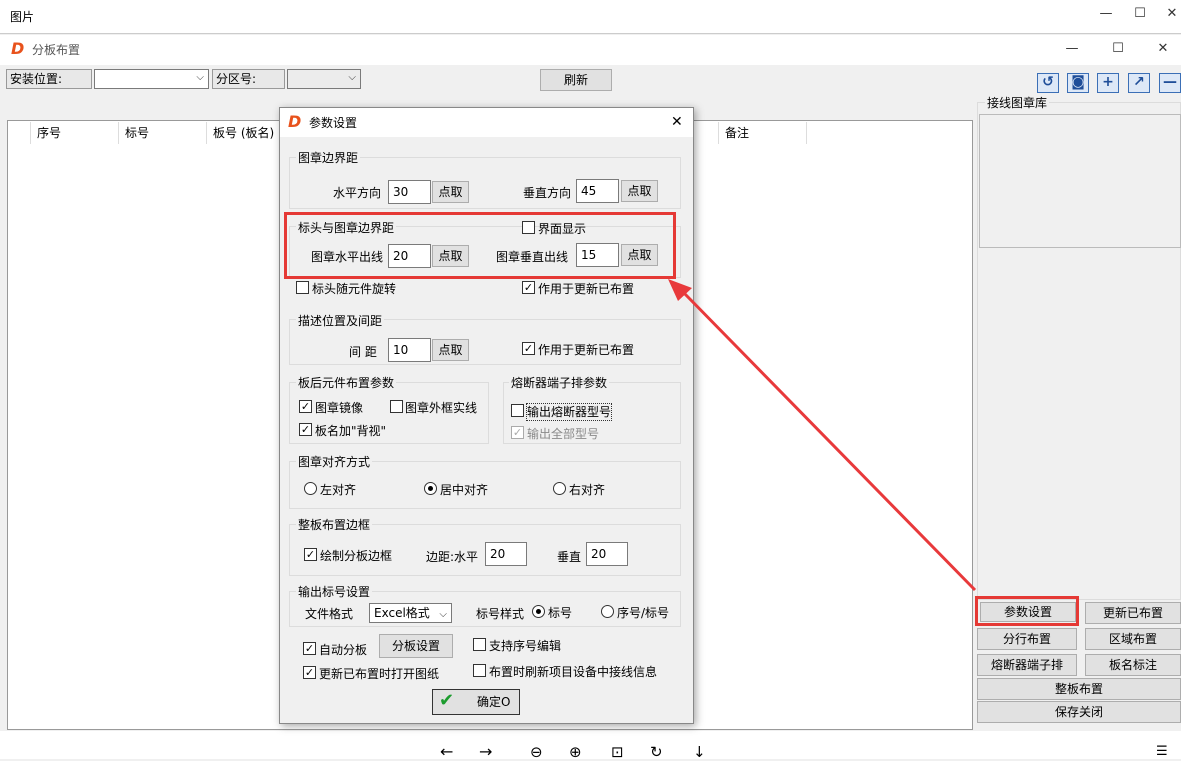 This screenshot has width=1181, height=761. I want to click on annotation-arrow-line, so click(829, 441).